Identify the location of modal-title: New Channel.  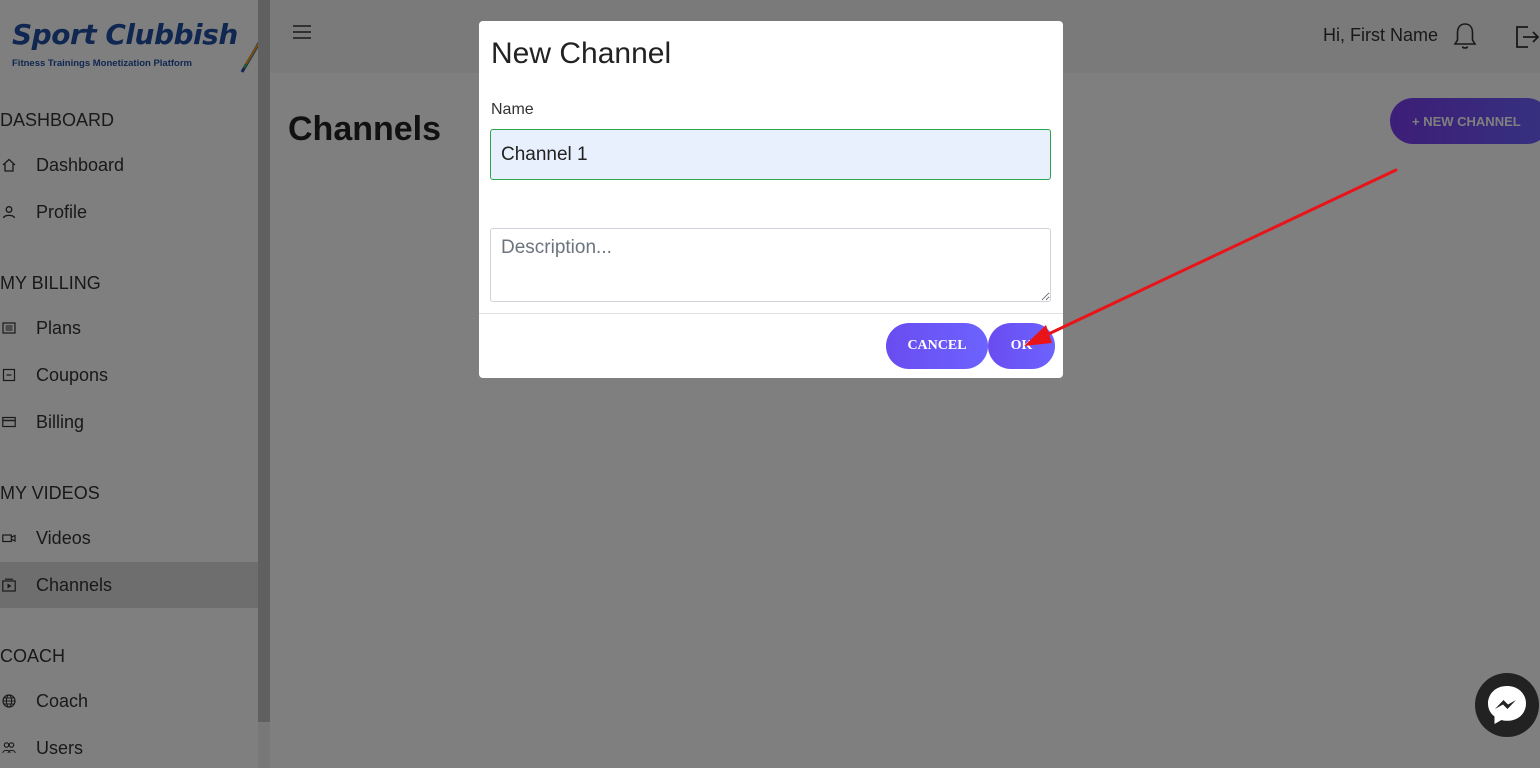
(581, 53).